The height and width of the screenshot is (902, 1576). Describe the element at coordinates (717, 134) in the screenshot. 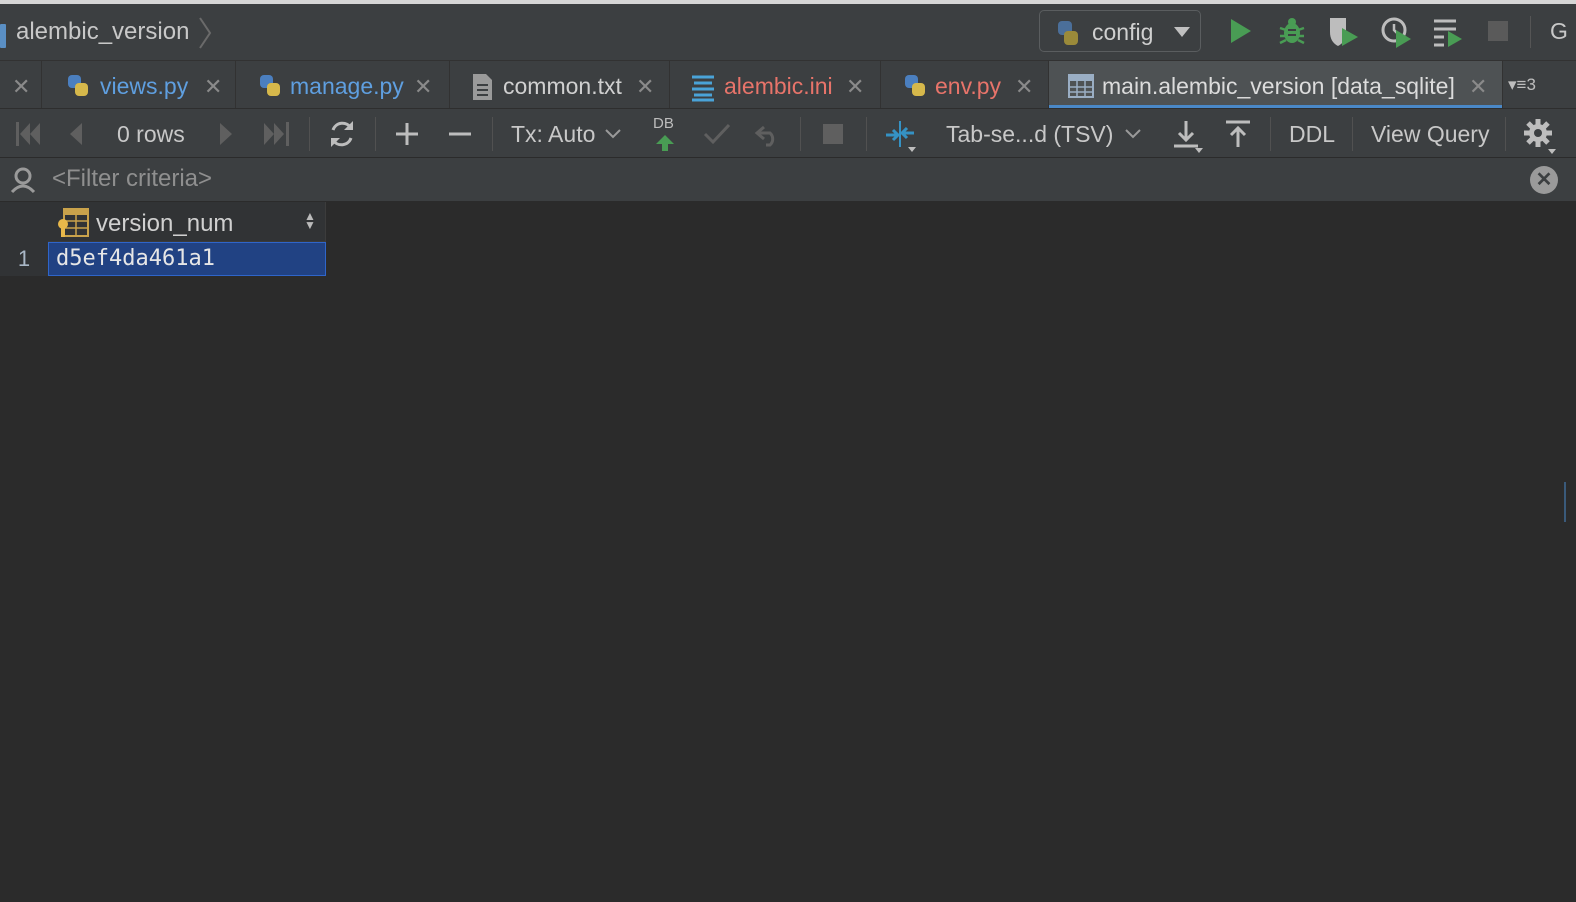

I see `commit-icon` at that location.